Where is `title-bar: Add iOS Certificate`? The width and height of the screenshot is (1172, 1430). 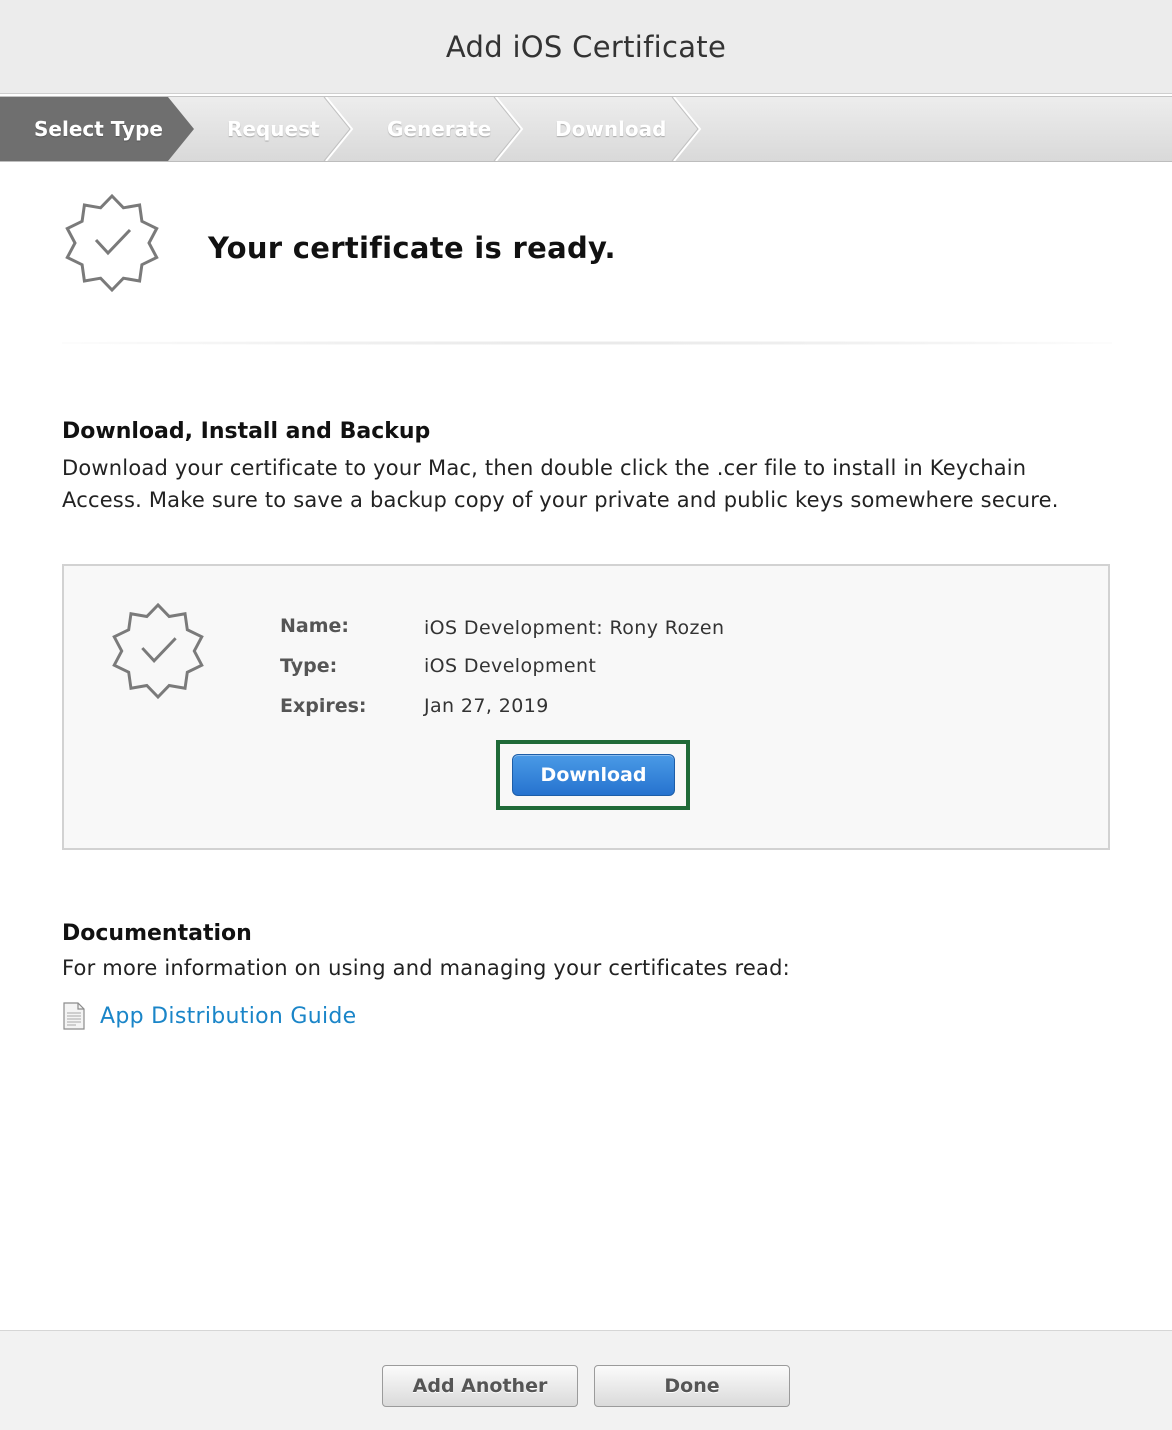 title-bar: Add iOS Certificate is located at coordinates (586, 47).